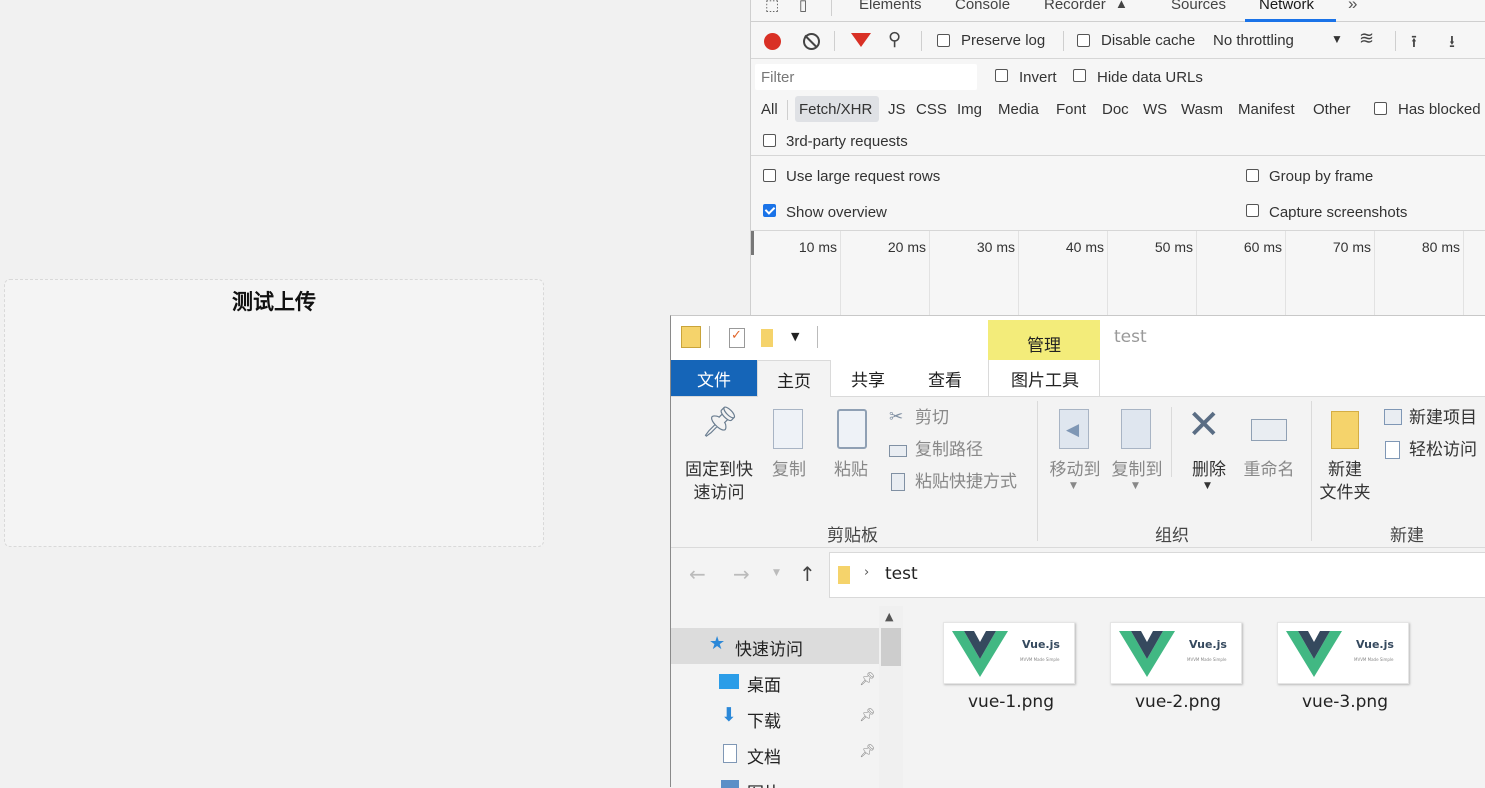  Describe the element at coordinates (752, 243) in the screenshot. I see `timeline-handle` at that location.